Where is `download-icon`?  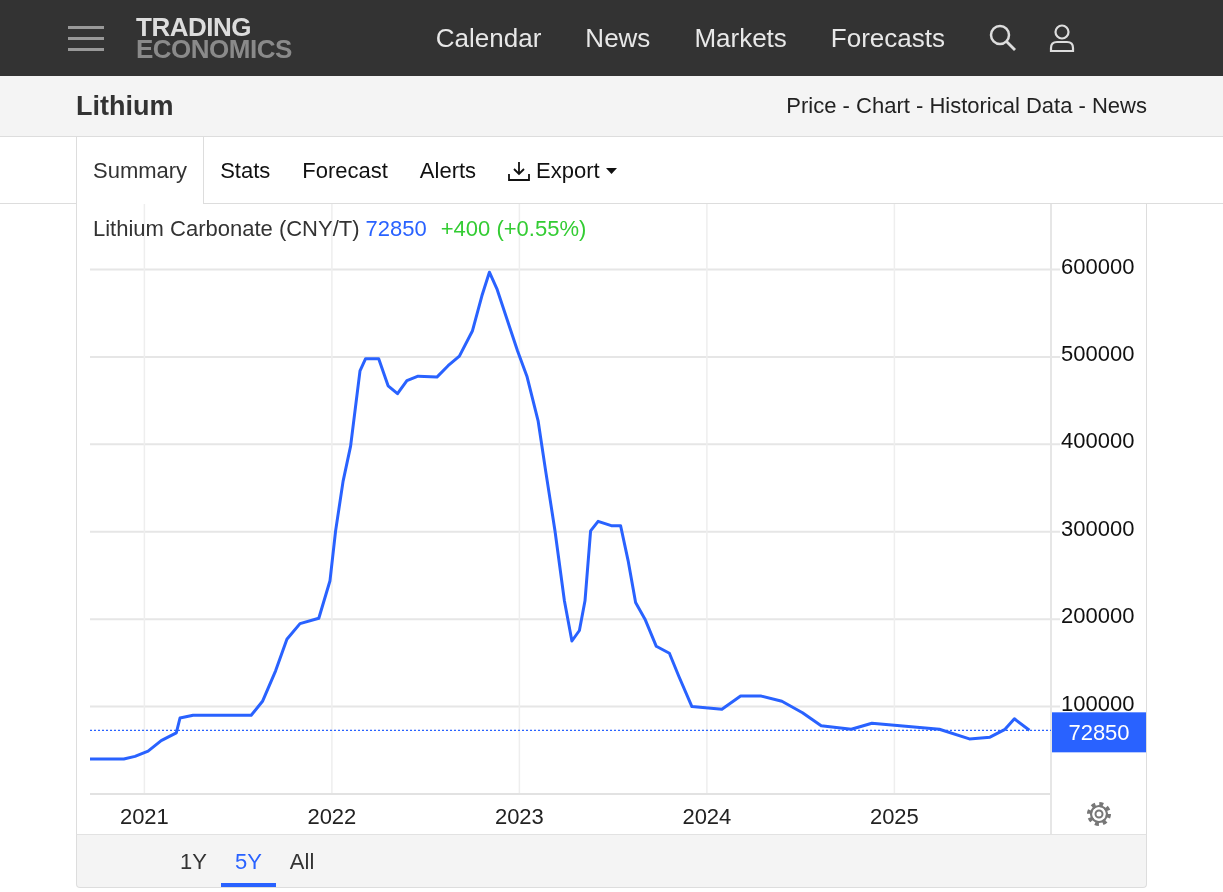
download-icon is located at coordinates (519, 170).